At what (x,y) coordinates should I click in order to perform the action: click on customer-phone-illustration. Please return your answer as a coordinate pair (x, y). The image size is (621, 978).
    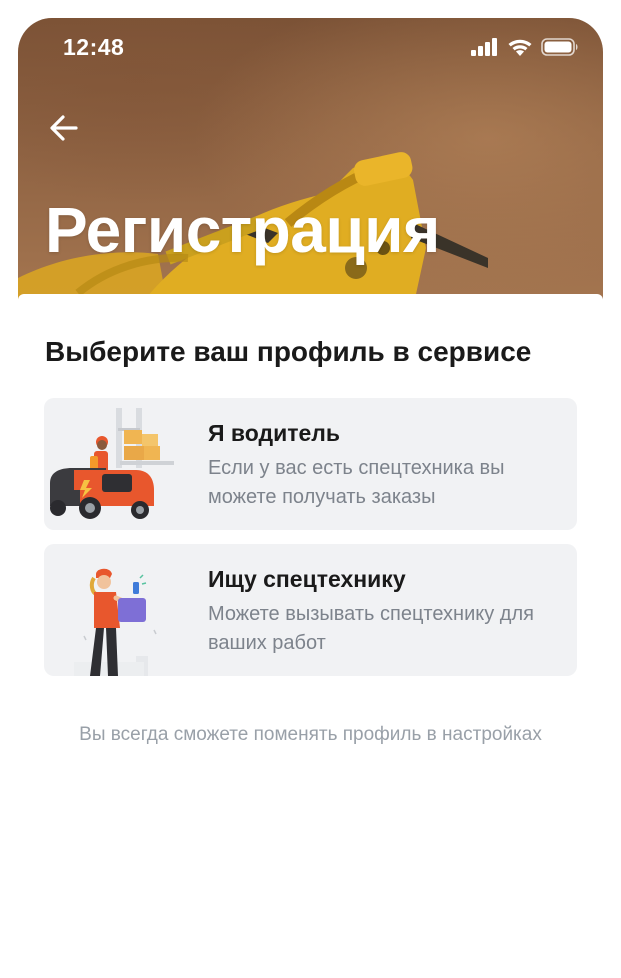
    Looking at the image, I should click on (115, 622).